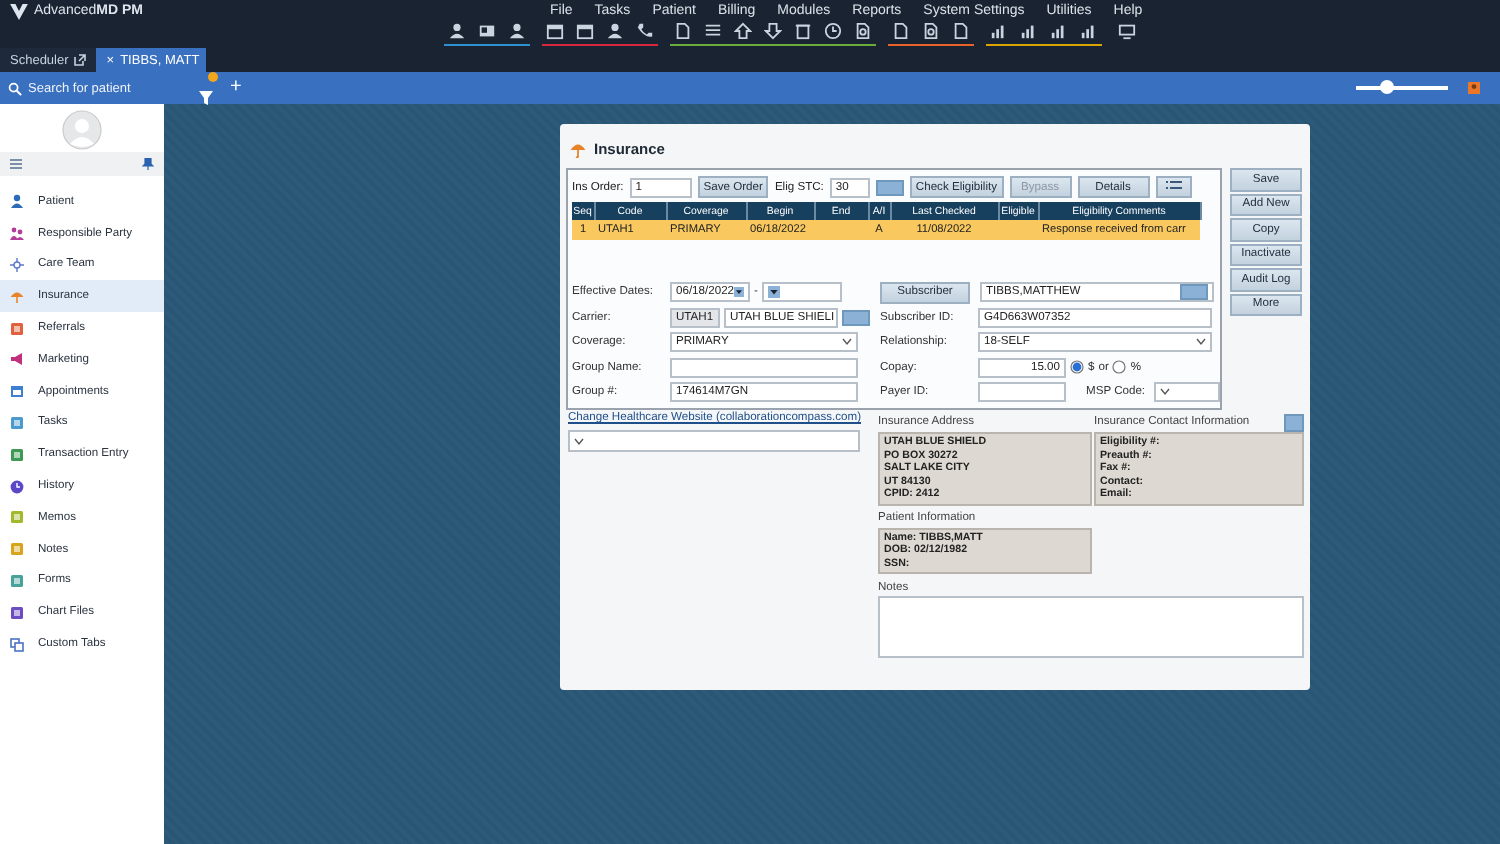 The height and width of the screenshot is (844, 1500). I want to click on network-icon, so click(17, 264).